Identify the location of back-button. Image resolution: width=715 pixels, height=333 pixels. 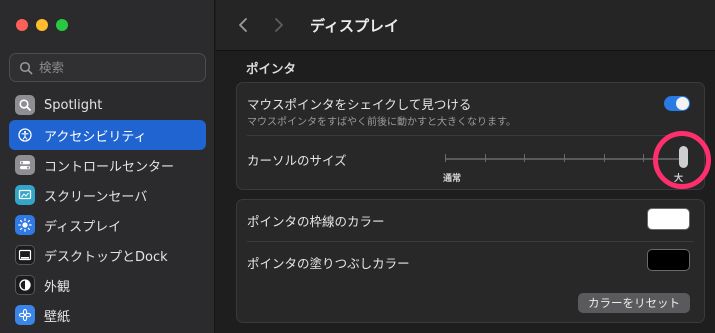
(243, 25).